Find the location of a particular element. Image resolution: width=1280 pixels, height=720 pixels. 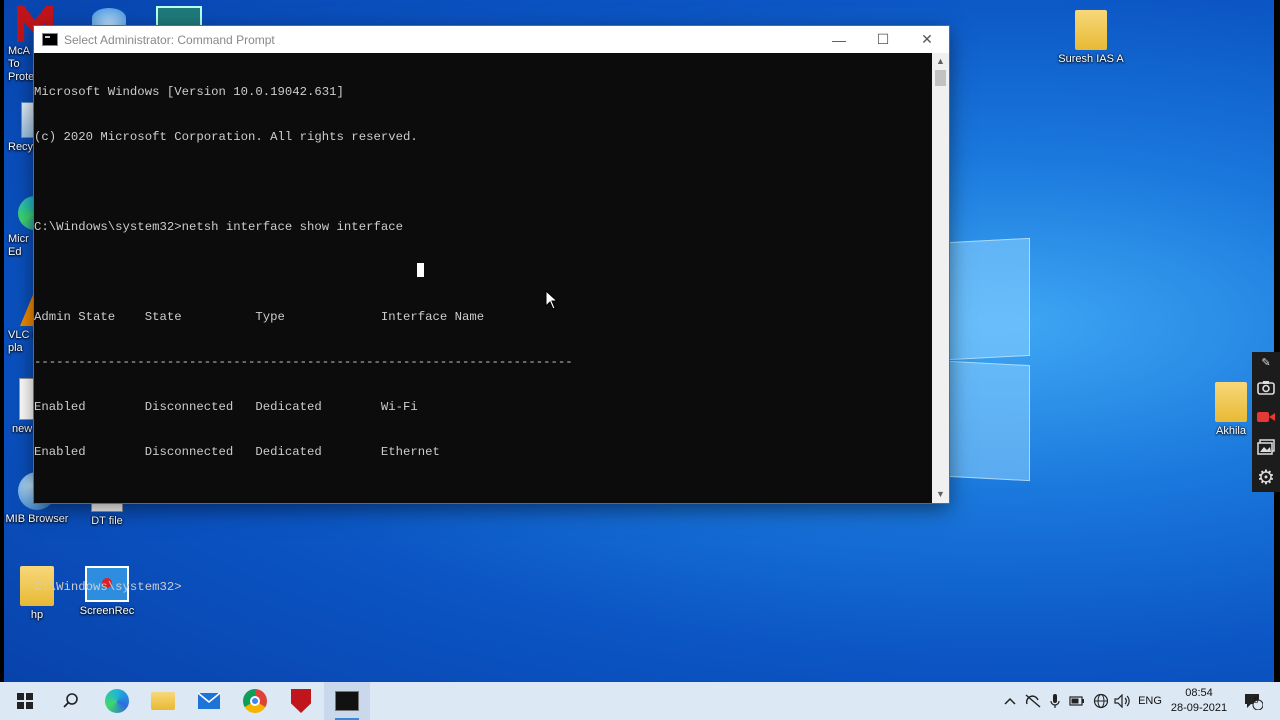

search-icon is located at coordinates (70, 700).